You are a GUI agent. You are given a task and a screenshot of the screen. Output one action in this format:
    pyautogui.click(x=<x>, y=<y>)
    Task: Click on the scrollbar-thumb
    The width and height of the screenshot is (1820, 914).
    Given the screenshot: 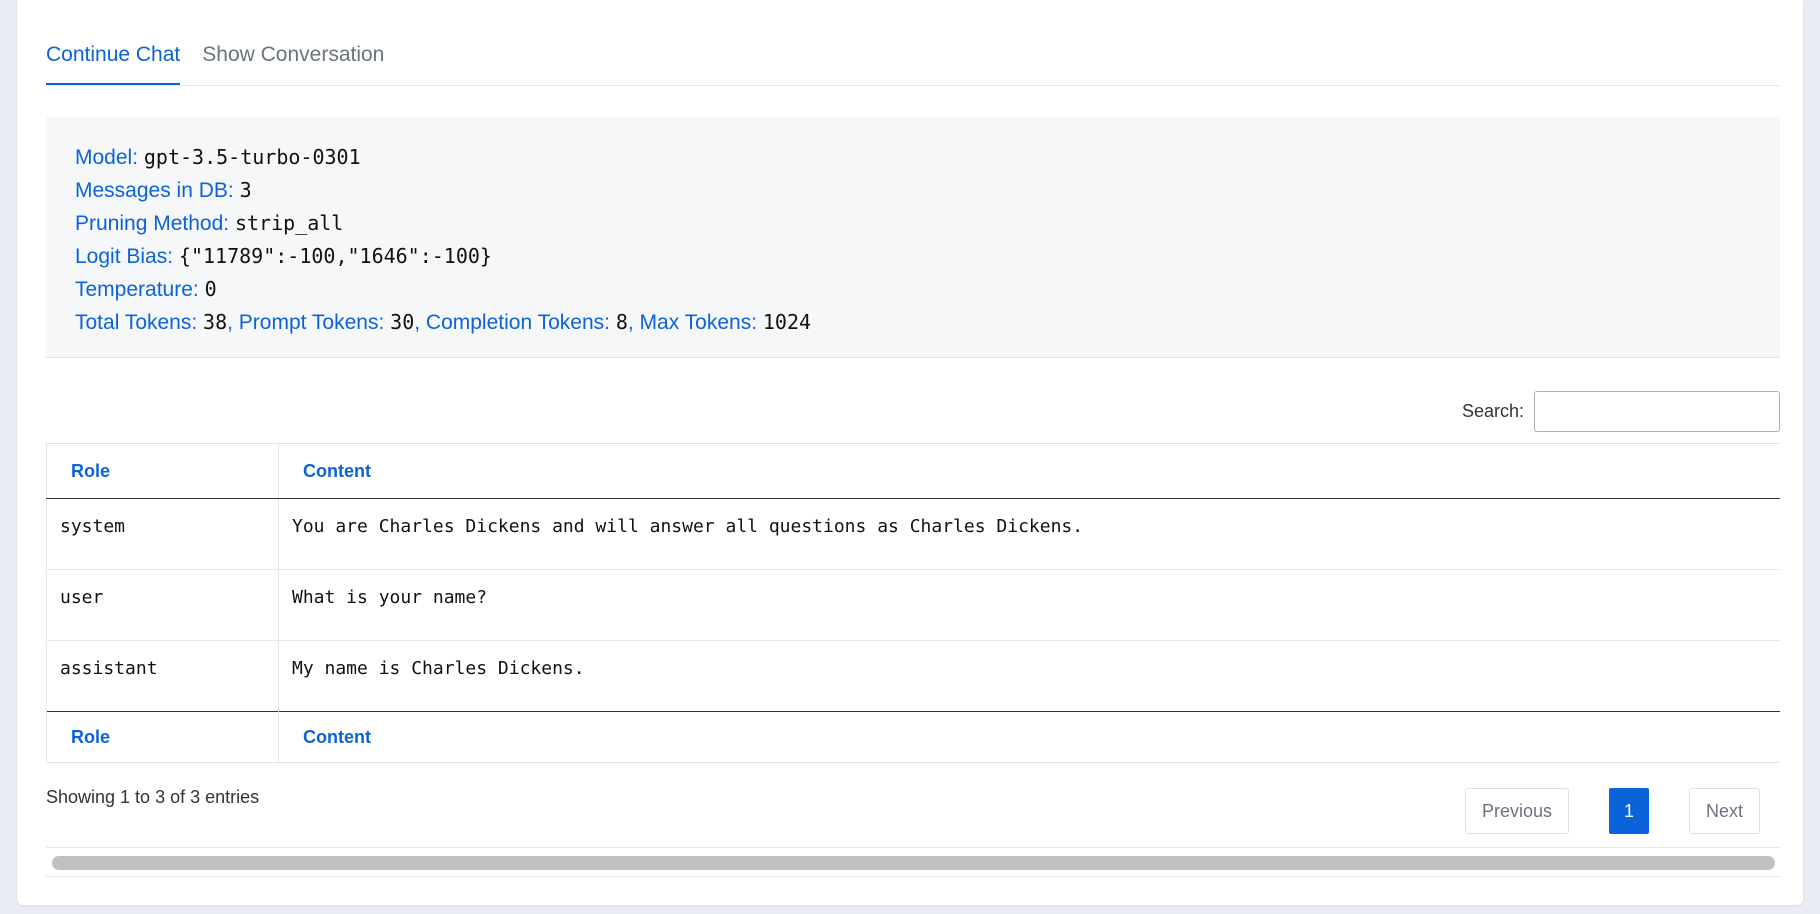 What is the action you would take?
    pyautogui.click(x=913, y=863)
    